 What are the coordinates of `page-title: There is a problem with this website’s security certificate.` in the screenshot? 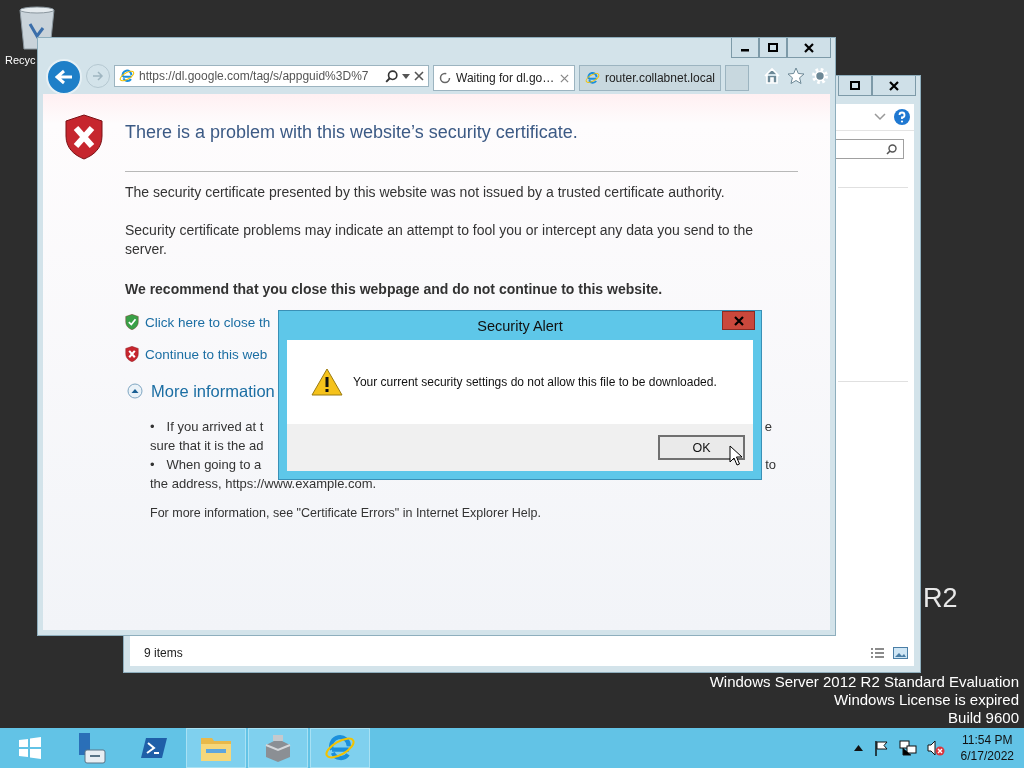 It's located at (352, 132).